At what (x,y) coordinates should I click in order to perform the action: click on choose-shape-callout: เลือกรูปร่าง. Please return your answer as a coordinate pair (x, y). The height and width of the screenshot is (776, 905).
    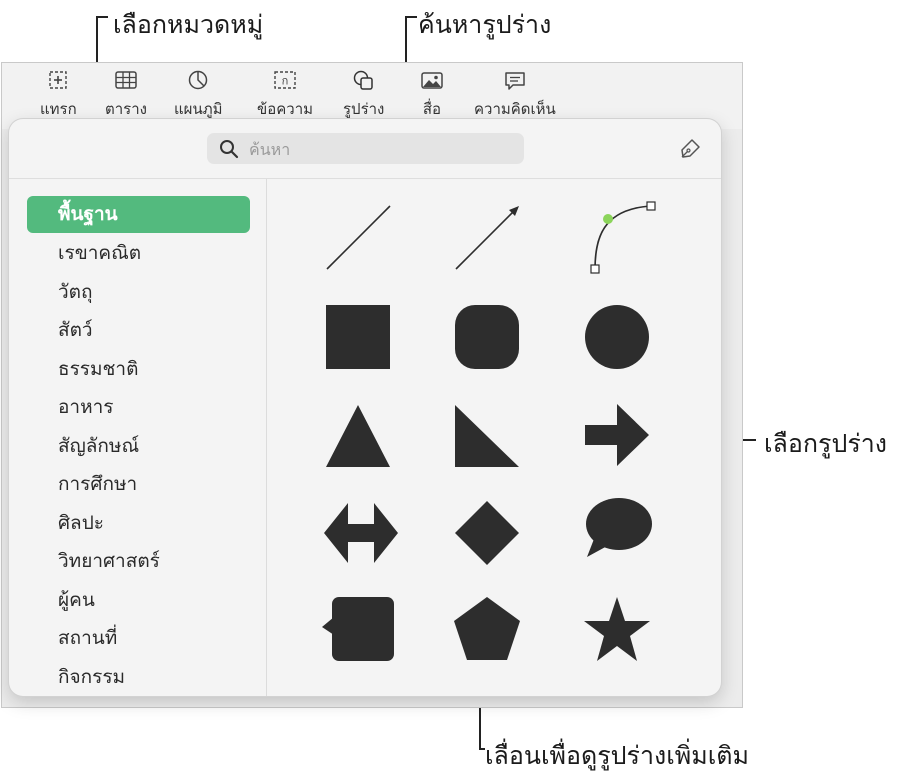
    Looking at the image, I should click on (825, 443).